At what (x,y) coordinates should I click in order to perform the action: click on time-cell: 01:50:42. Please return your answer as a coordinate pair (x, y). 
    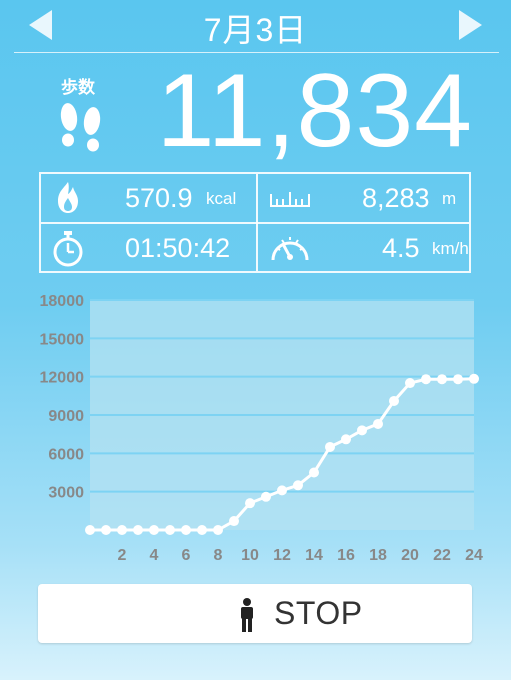
    Looking at the image, I should click on (148, 248).